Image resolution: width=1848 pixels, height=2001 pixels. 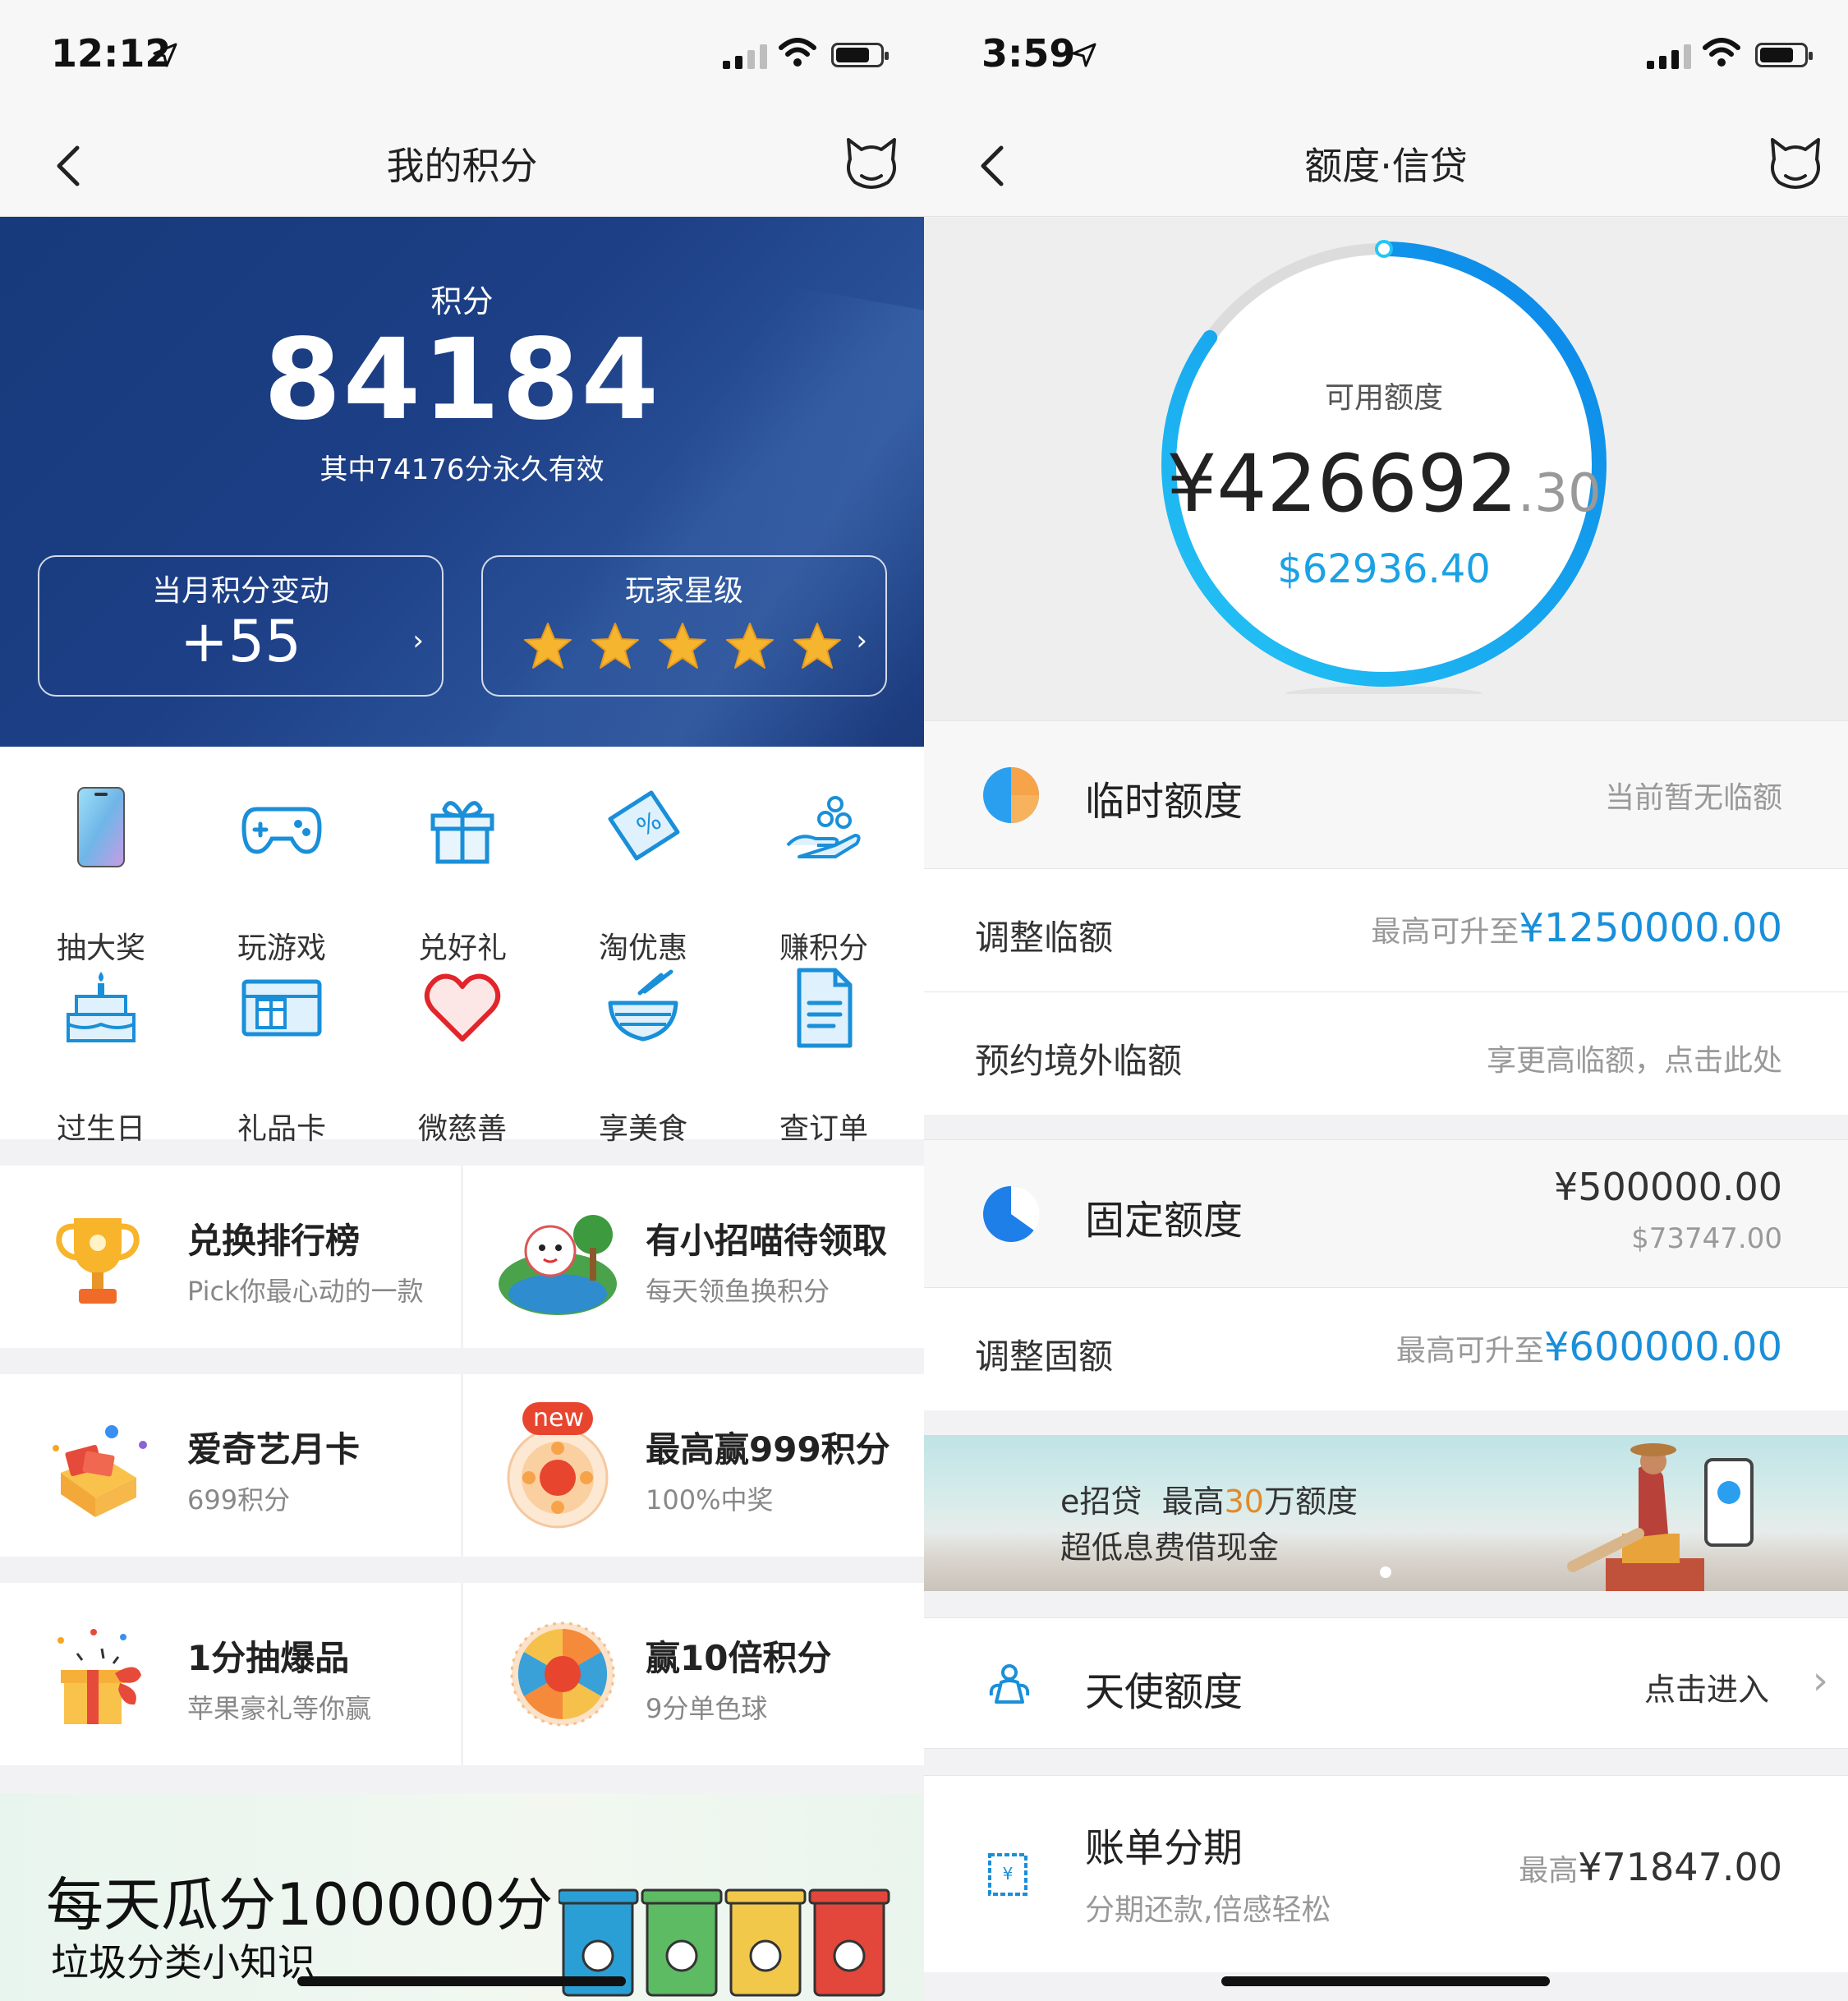 What do you see at coordinates (462, 875) in the screenshot?
I see `grid-item-redeem: 兑好礼` at bounding box center [462, 875].